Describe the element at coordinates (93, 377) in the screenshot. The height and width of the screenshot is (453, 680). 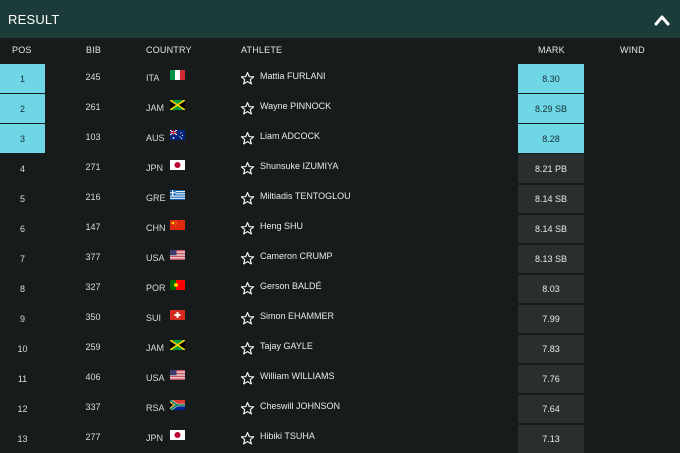
I see `bib-cell: 406` at that location.